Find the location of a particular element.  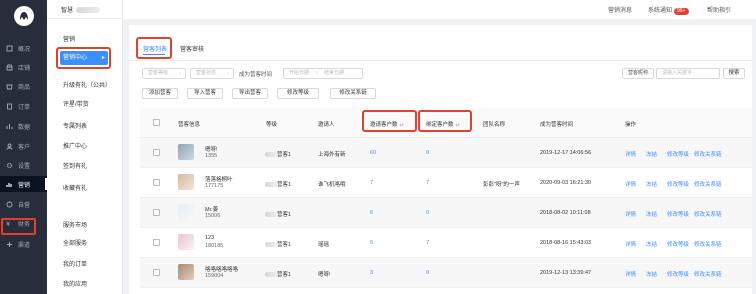

subnav-service-item: 我的应用 is located at coordinates (92, 285).